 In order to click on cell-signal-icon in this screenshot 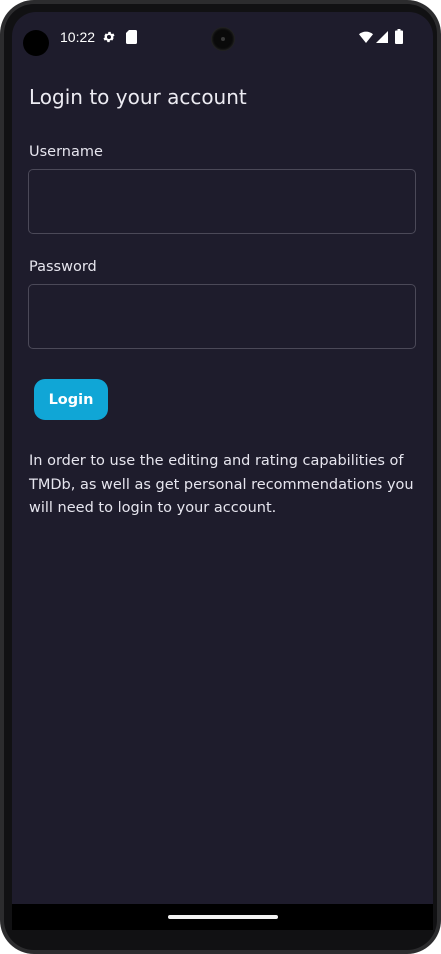, I will do `click(382, 37)`.